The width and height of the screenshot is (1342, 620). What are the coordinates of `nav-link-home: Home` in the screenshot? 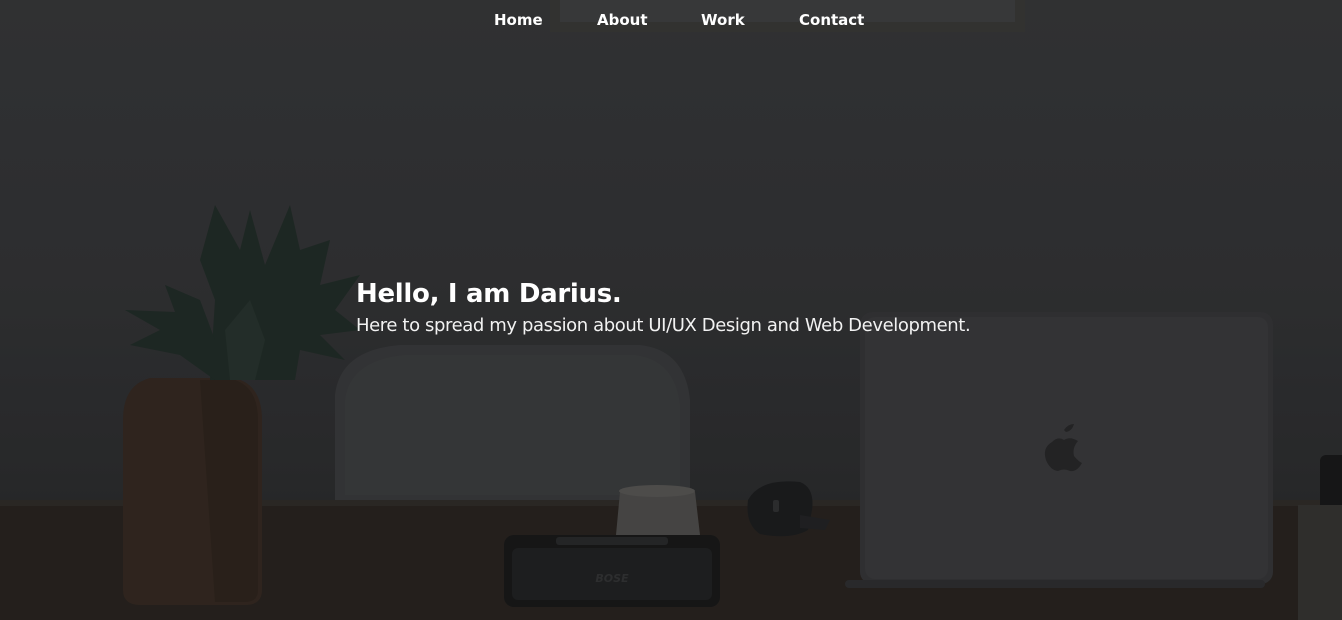 It's located at (518, 20).